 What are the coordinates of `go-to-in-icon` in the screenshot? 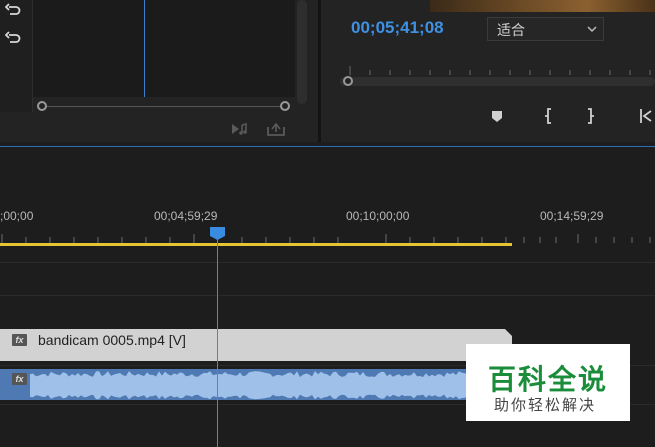 It's located at (646, 116).